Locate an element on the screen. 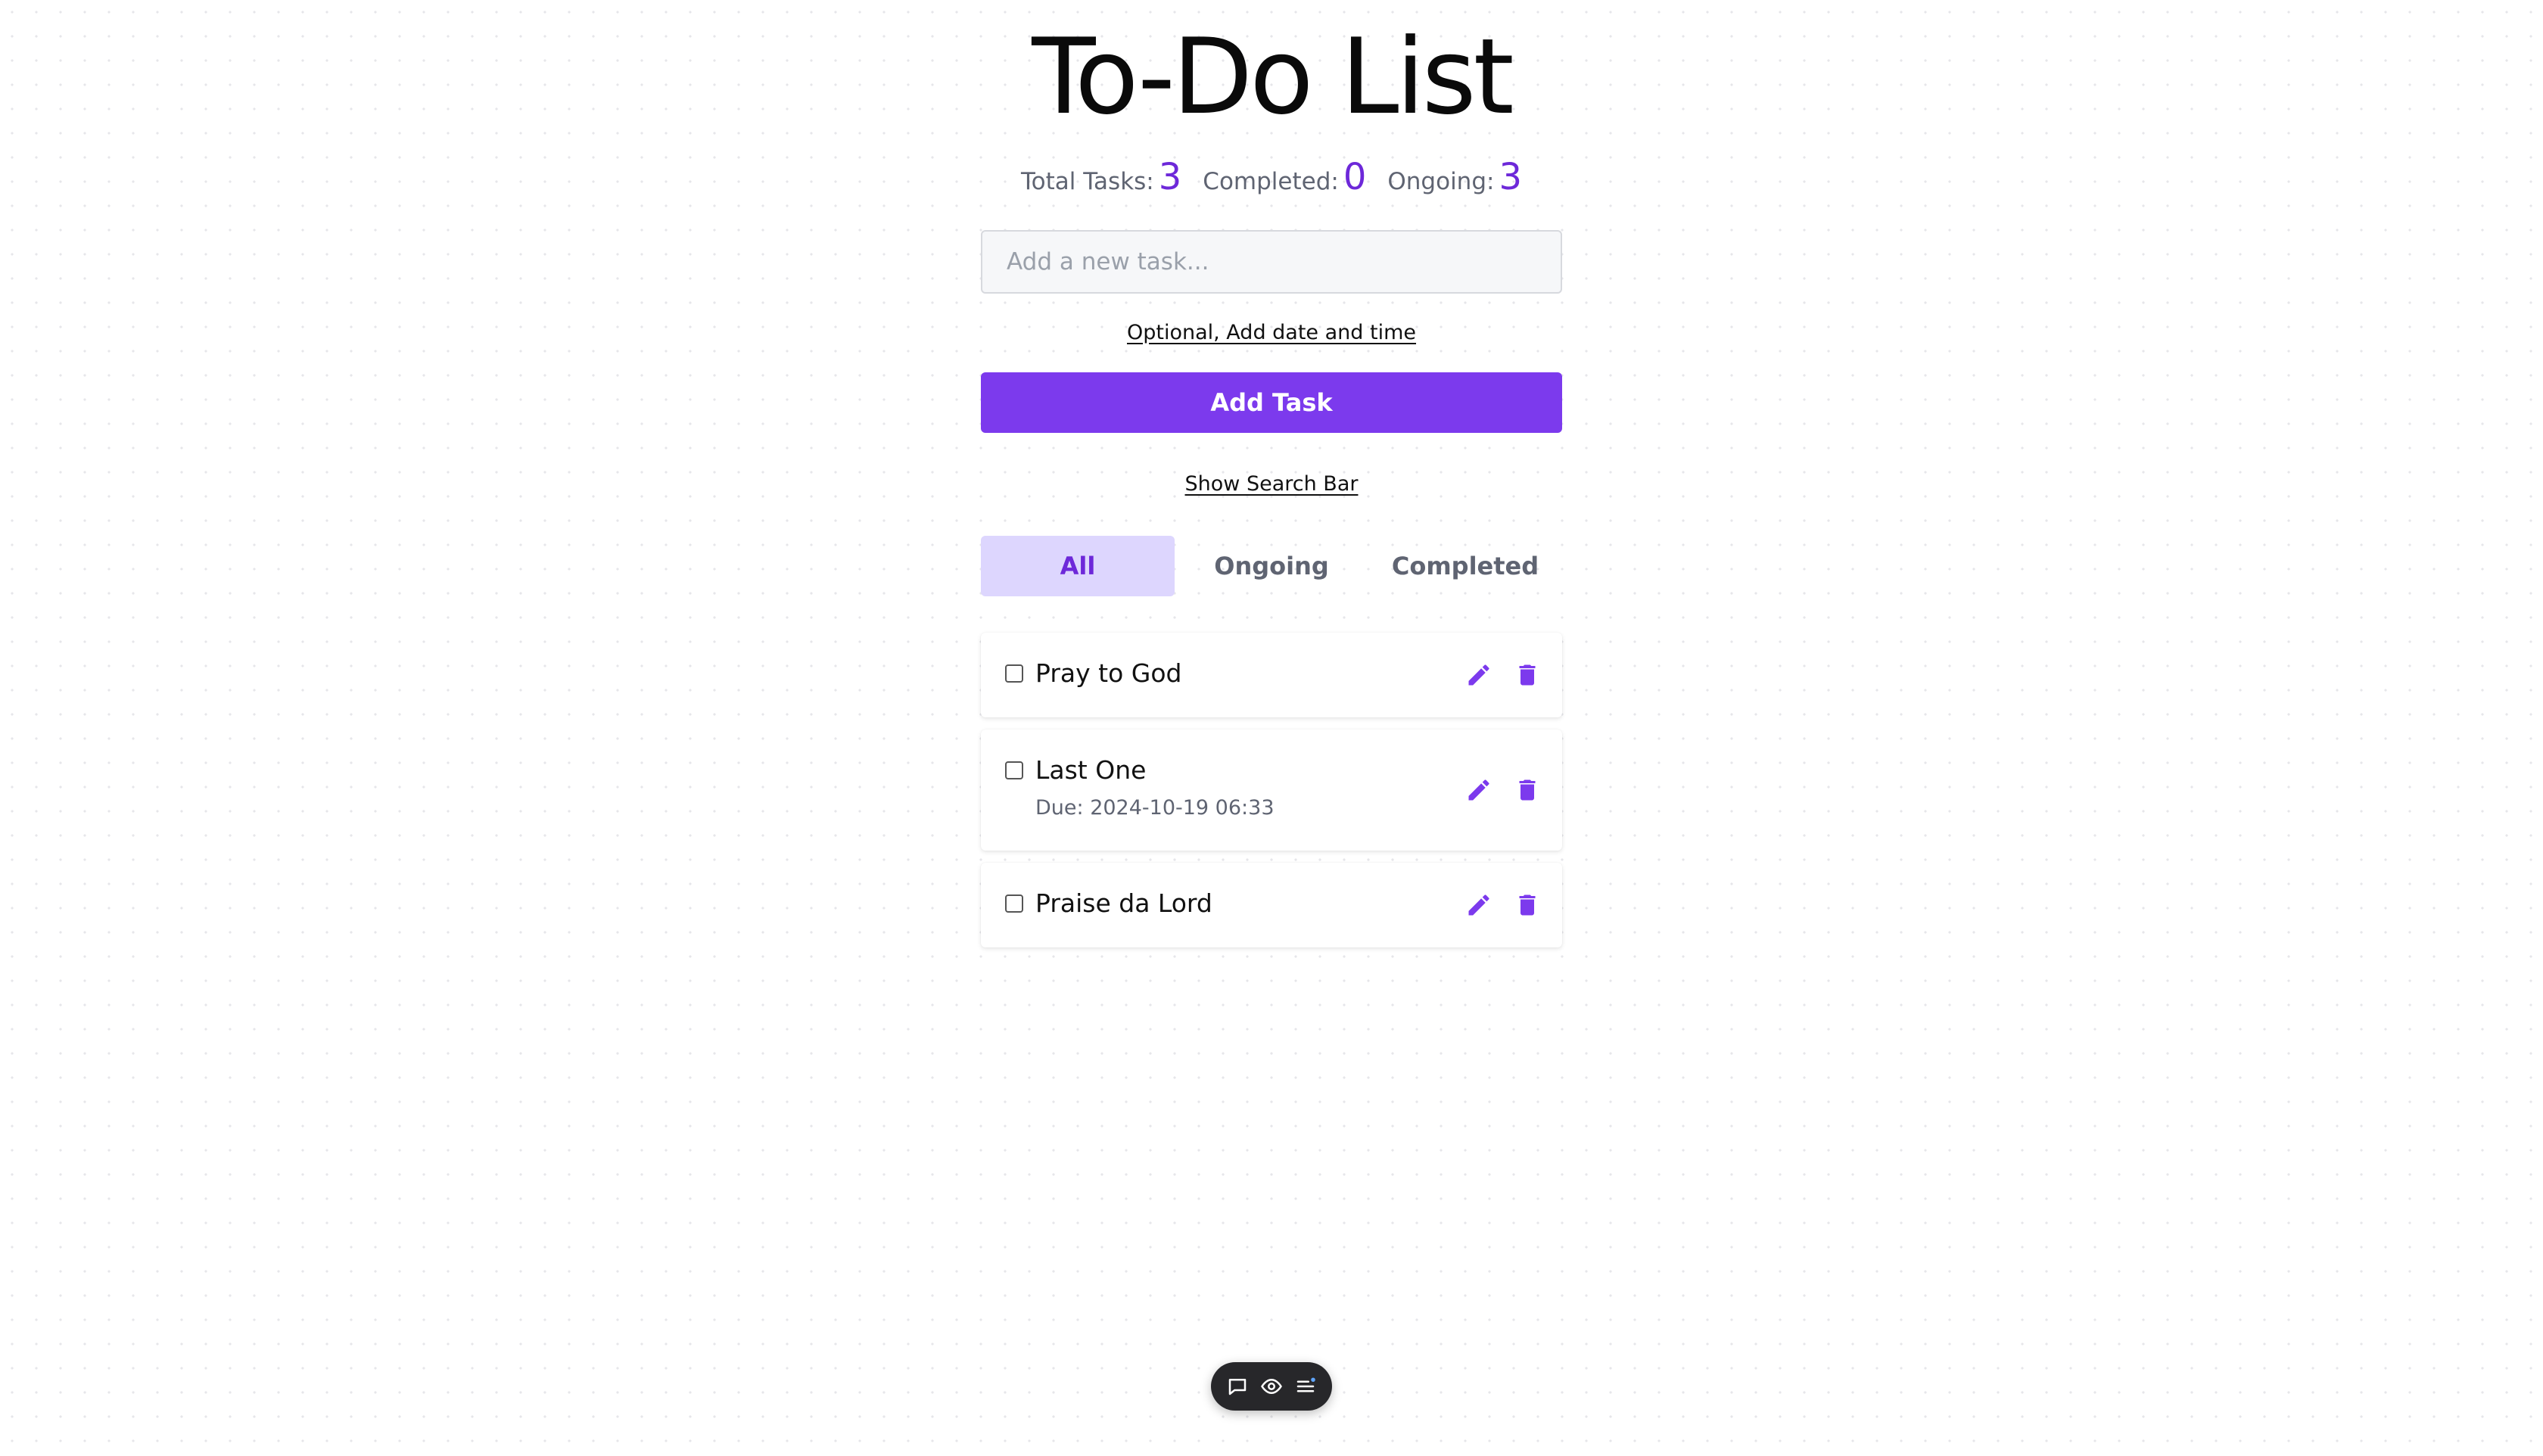 This screenshot has width=2543, height=1456. stat-completed-value: 0 is located at coordinates (1355, 177).